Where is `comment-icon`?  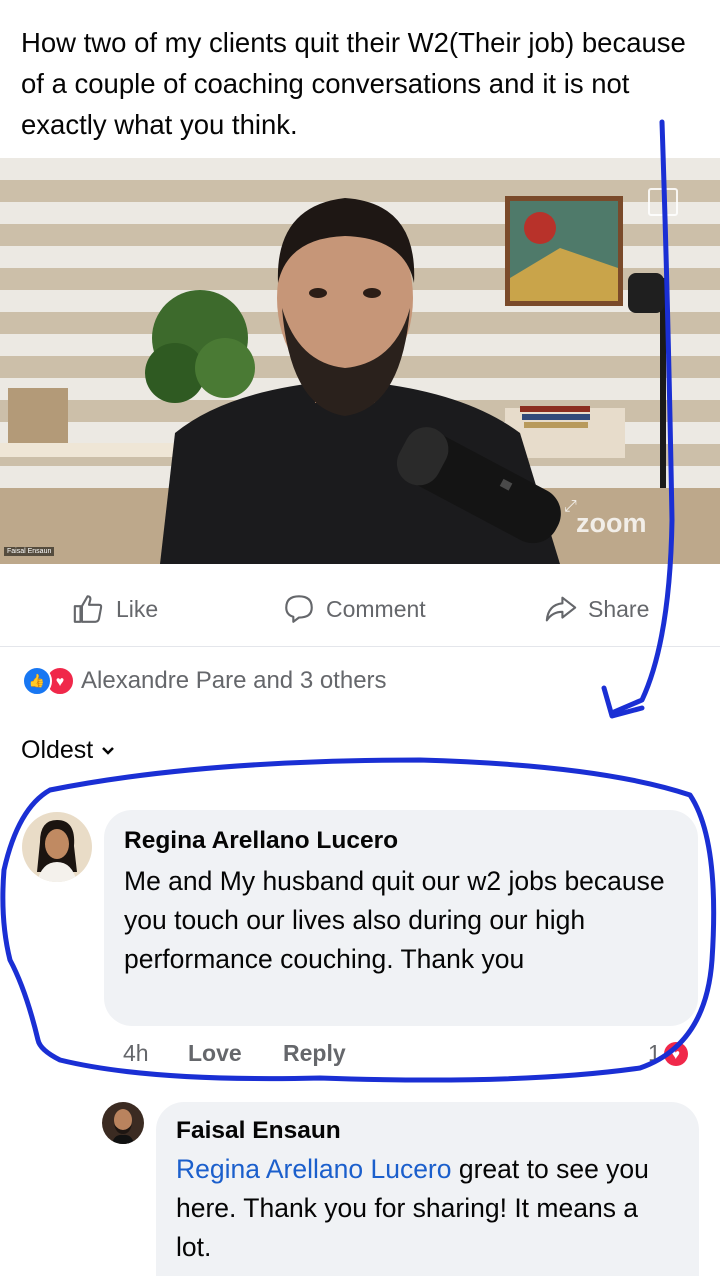 comment-icon is located at coordinates (299, 609).